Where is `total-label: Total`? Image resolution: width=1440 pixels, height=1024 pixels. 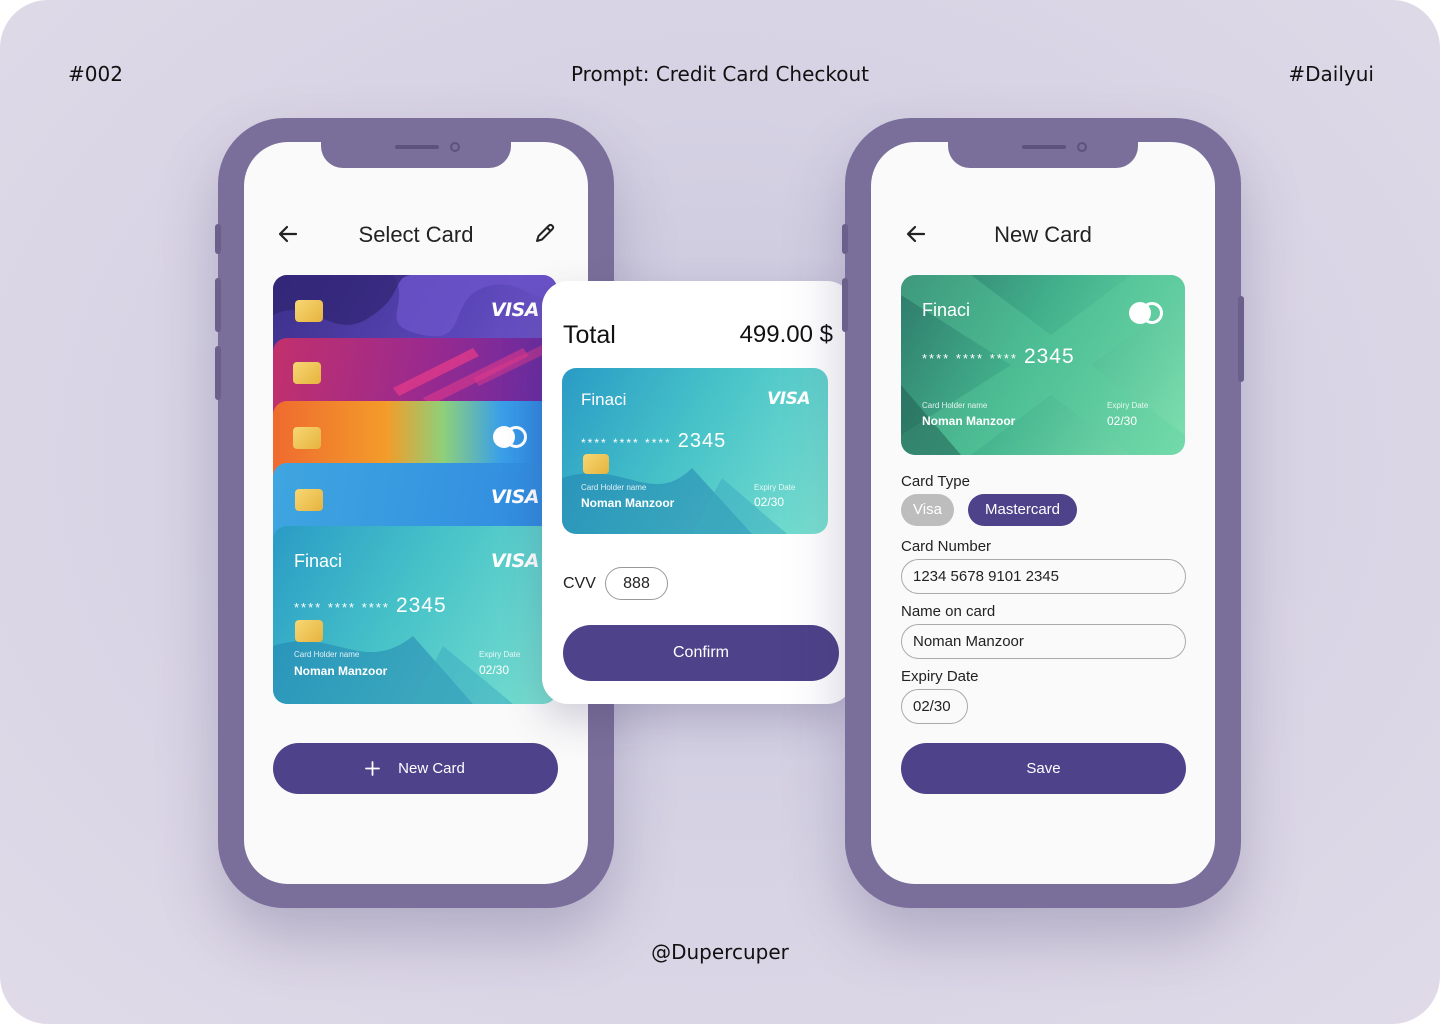 total-label: Total is located at coordinates (589, 335).